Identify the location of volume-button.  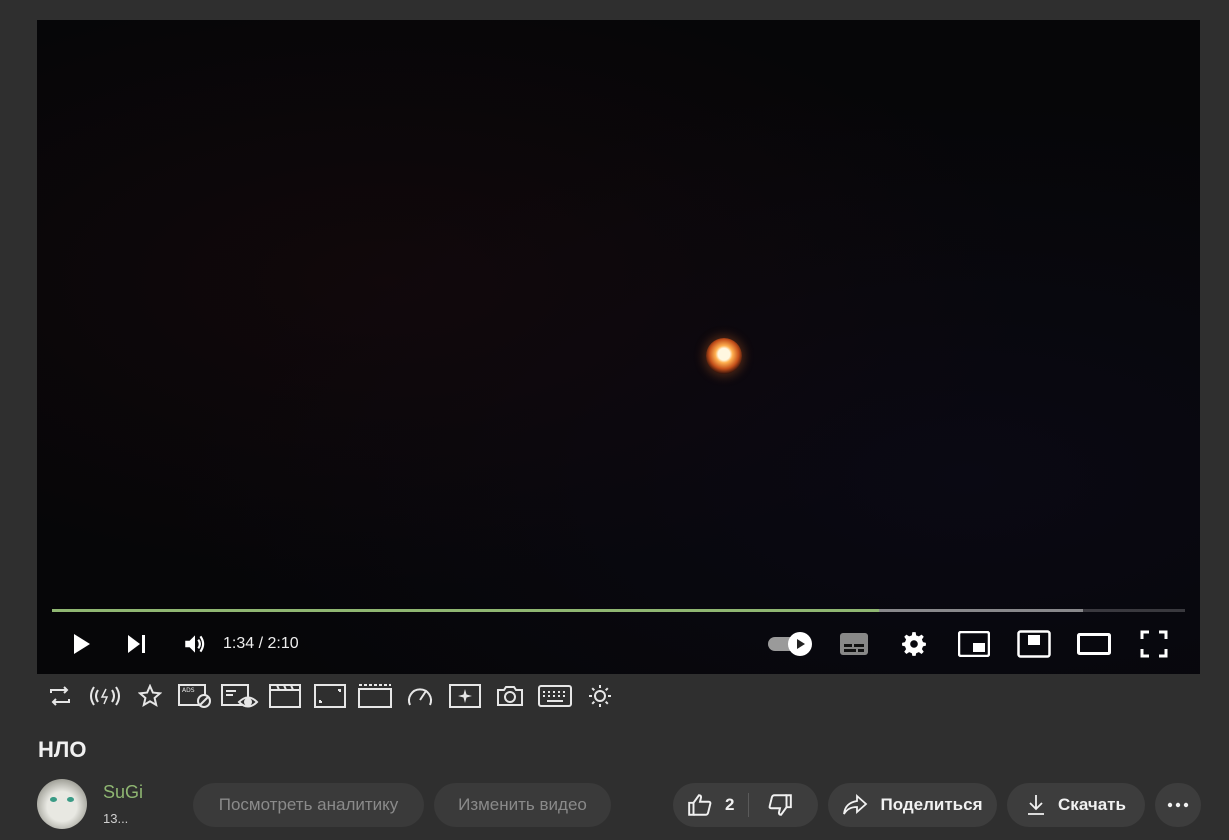
(195, 644).